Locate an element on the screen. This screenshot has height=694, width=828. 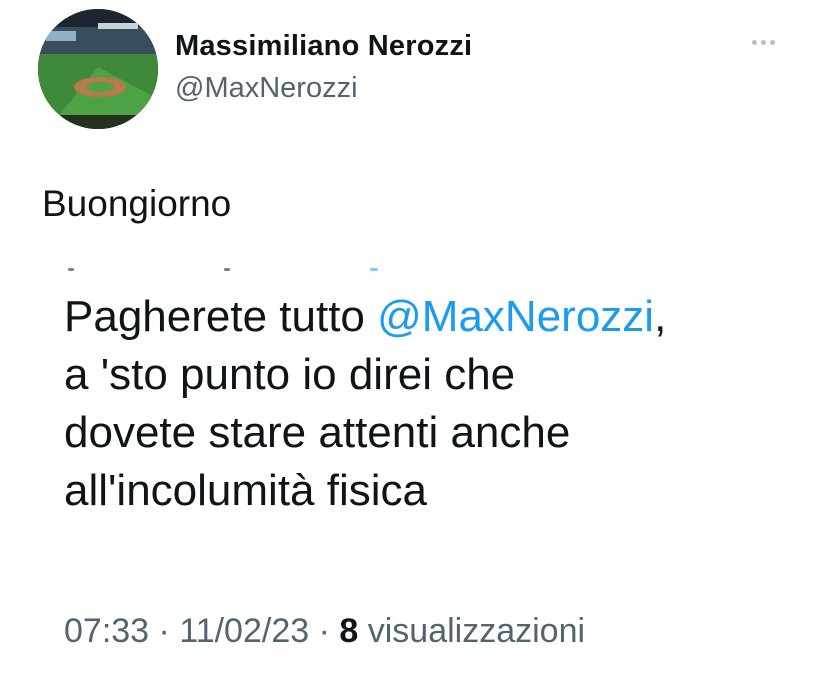
quote-line-1: Pagherete tutto @MaxNerozzi, is located at coordinates (434, 317).